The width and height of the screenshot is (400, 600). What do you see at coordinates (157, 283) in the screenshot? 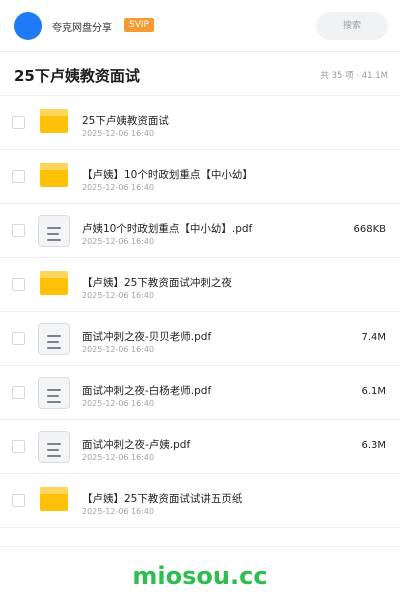
I see `item-name: 【卢姨】25下教资面试冲刺之夜` at bounding box center [157, 283].